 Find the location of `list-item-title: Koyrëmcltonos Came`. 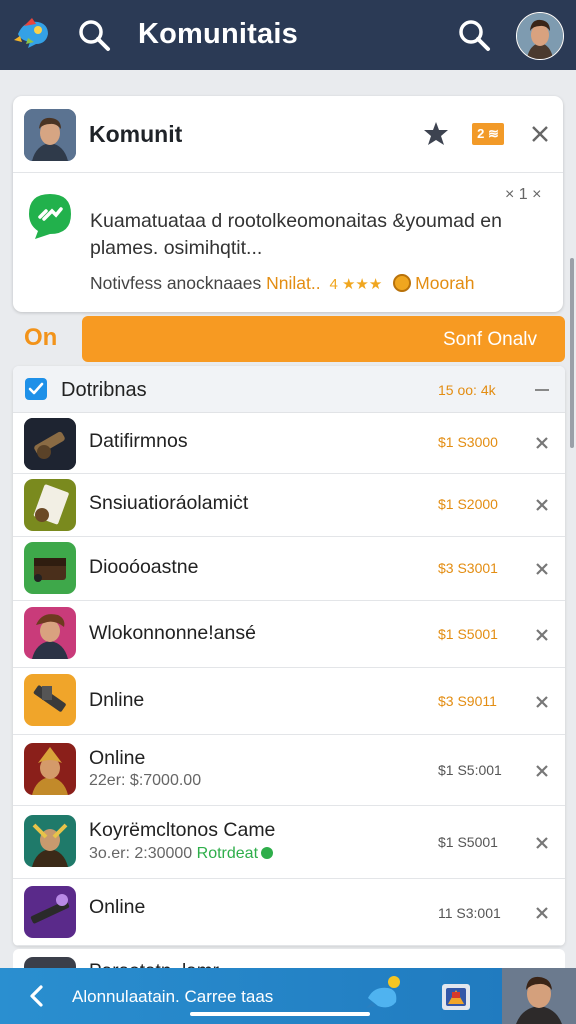

list-item-title: Koyrëmcltonos Came is located at coordinates (182, 830).